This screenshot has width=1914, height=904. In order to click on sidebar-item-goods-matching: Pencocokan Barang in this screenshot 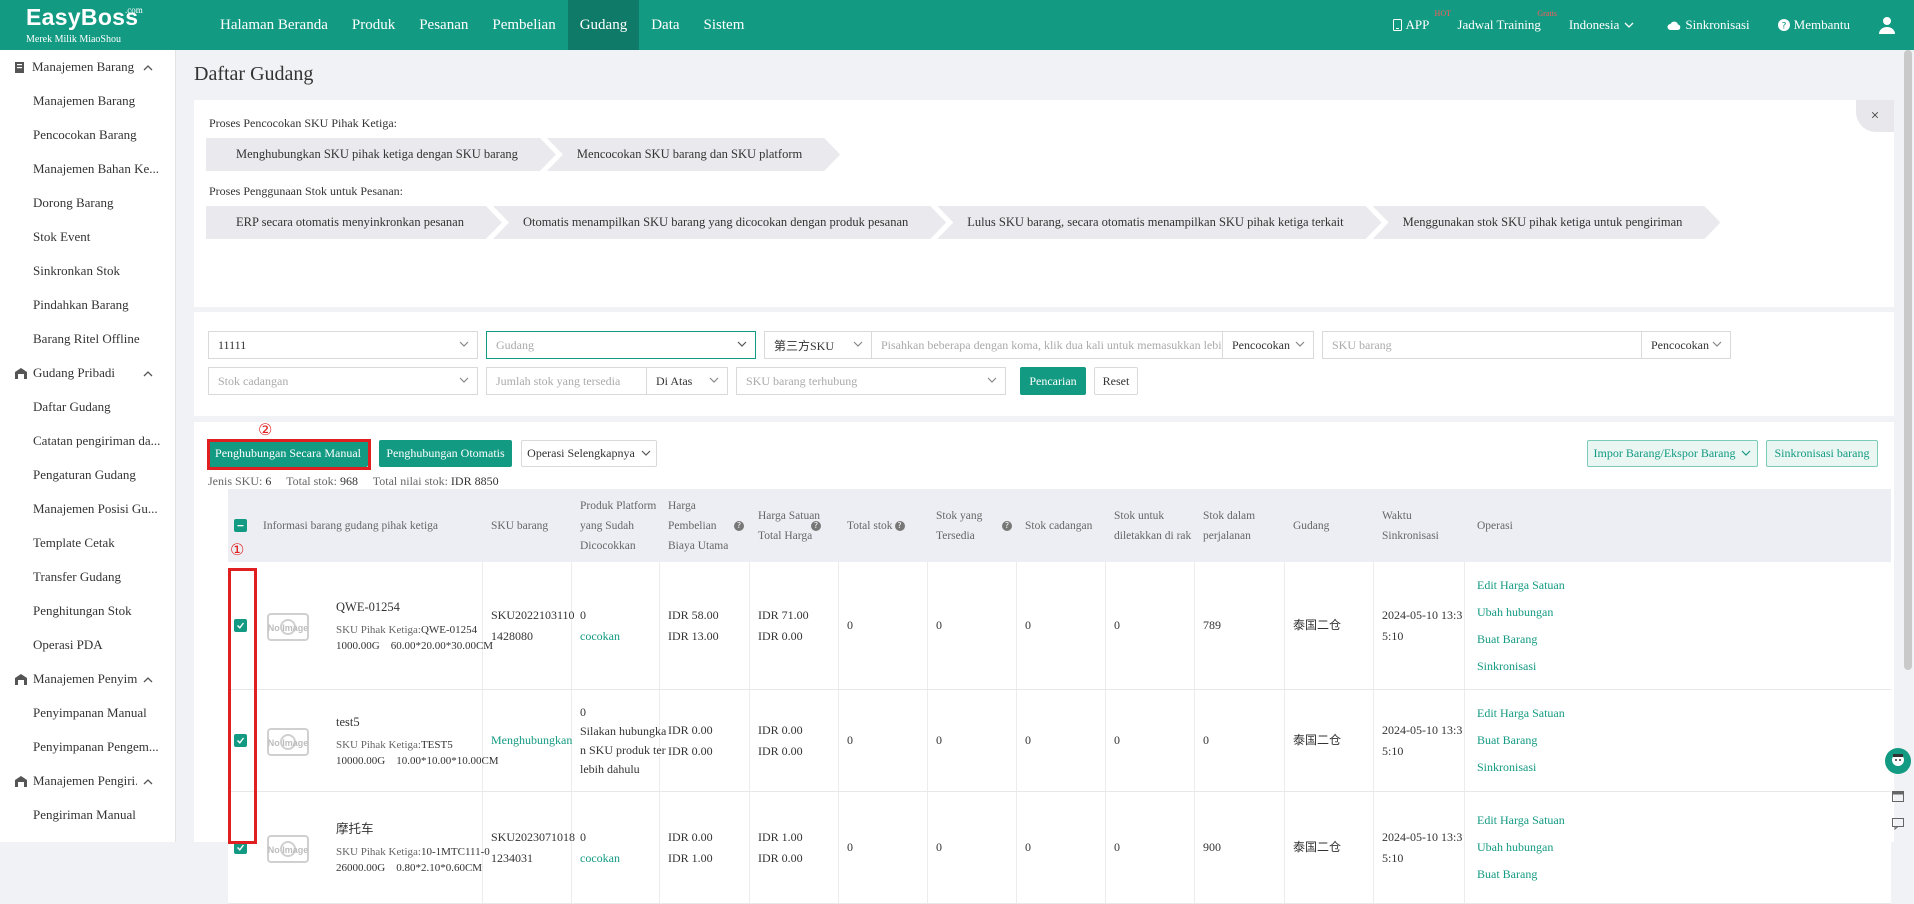, I will do `click(87, 135)`.